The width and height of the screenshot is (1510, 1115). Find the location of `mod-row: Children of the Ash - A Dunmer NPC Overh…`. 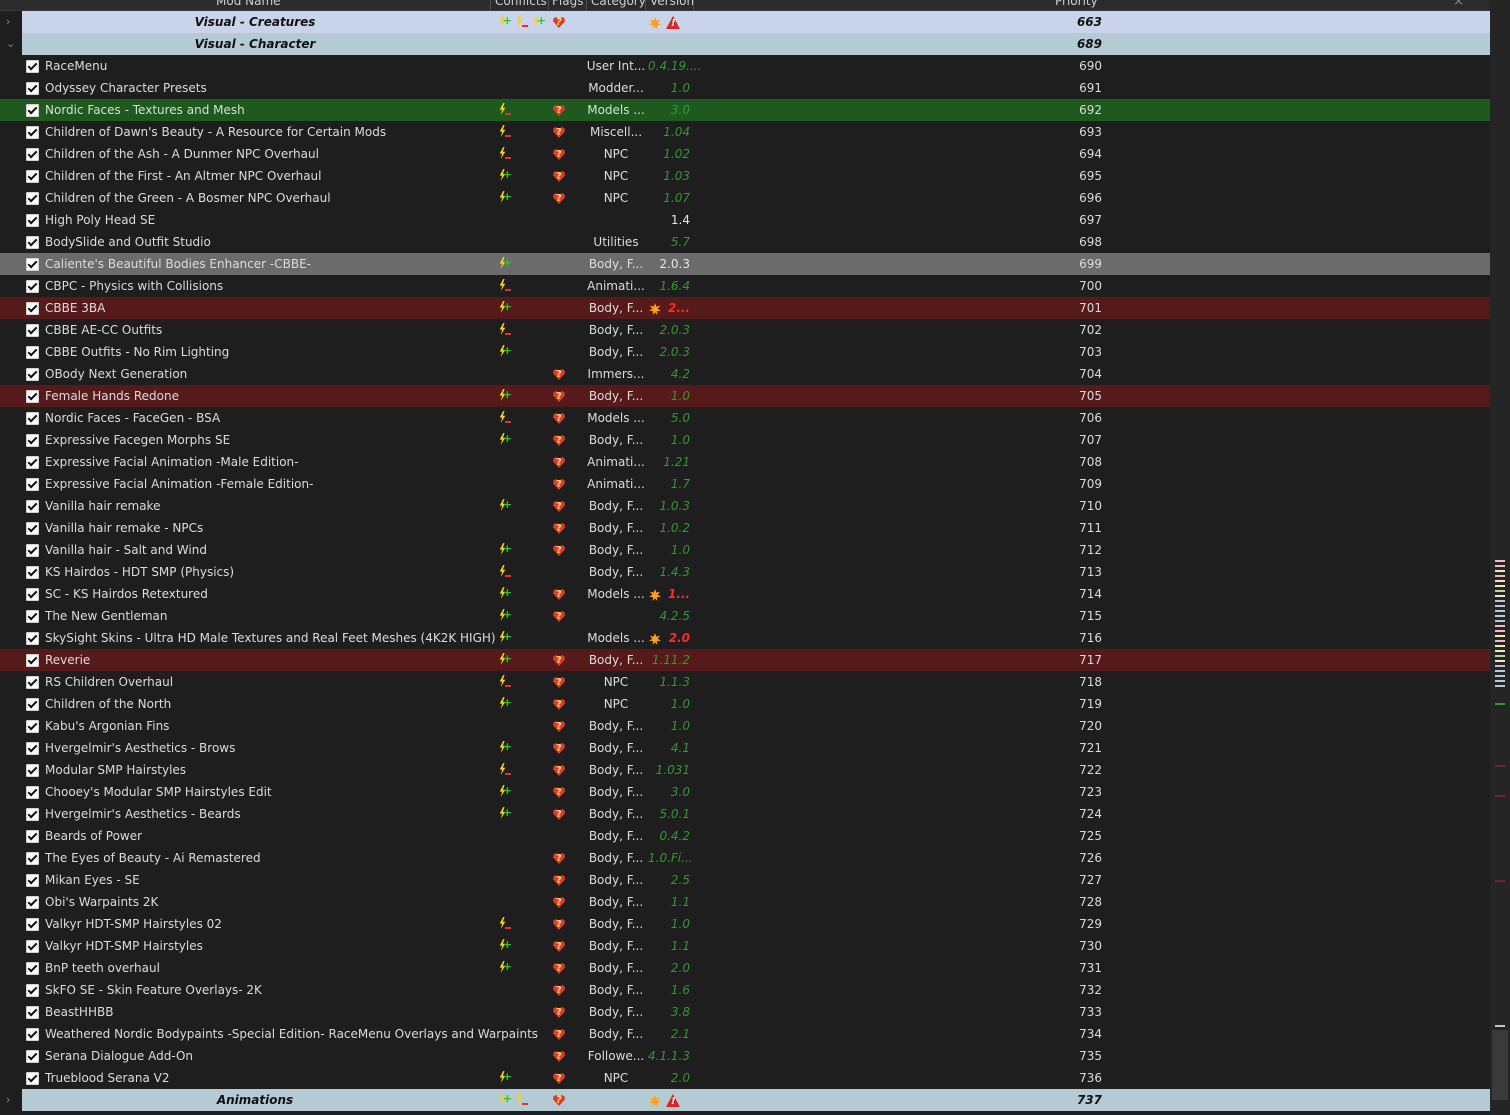

mod-row: Children of the Ash - A Dunmer NPC Overh… is located at coordinates (745, 154).